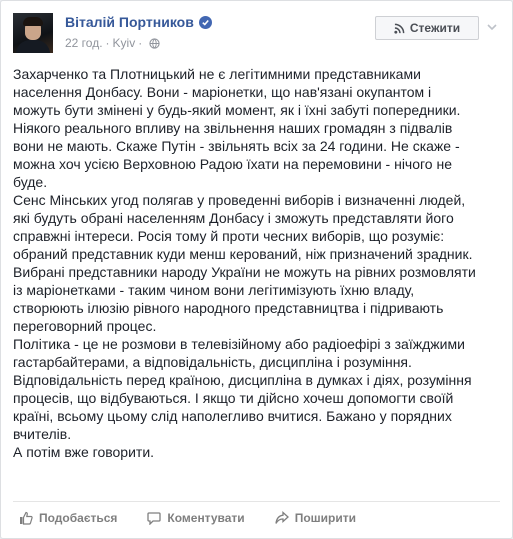 Image resolution: width=513 pixels, height=539 pixels. Describe the element at coordinates (84, 452) in the screenshot. I see `post-paragraph: А потім вже говорити.` at that location.